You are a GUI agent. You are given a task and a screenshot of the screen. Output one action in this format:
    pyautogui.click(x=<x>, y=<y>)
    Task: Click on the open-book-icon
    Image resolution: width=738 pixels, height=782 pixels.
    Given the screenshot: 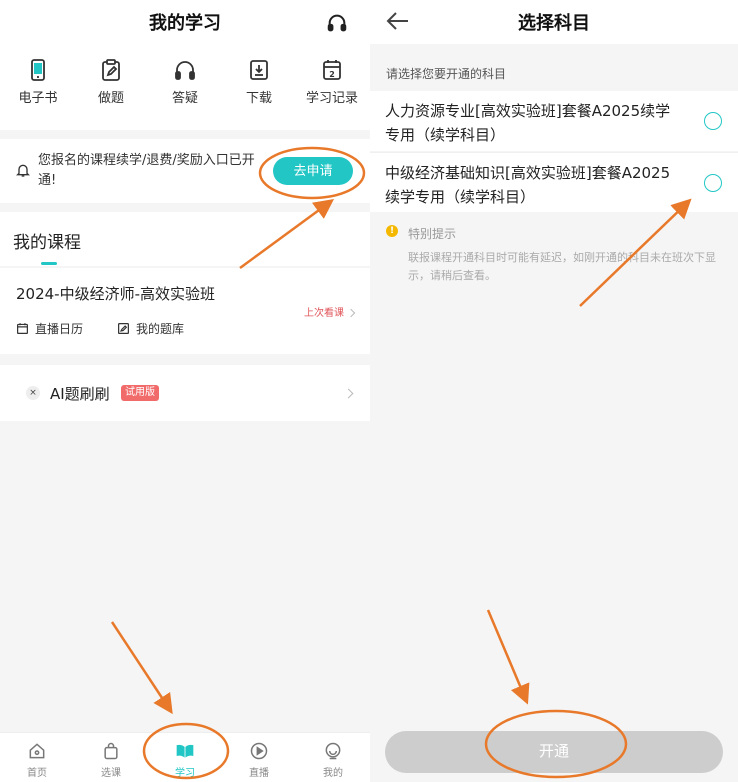 What is the action you would take?
    pyautogui.click(x=185, y=751)
    